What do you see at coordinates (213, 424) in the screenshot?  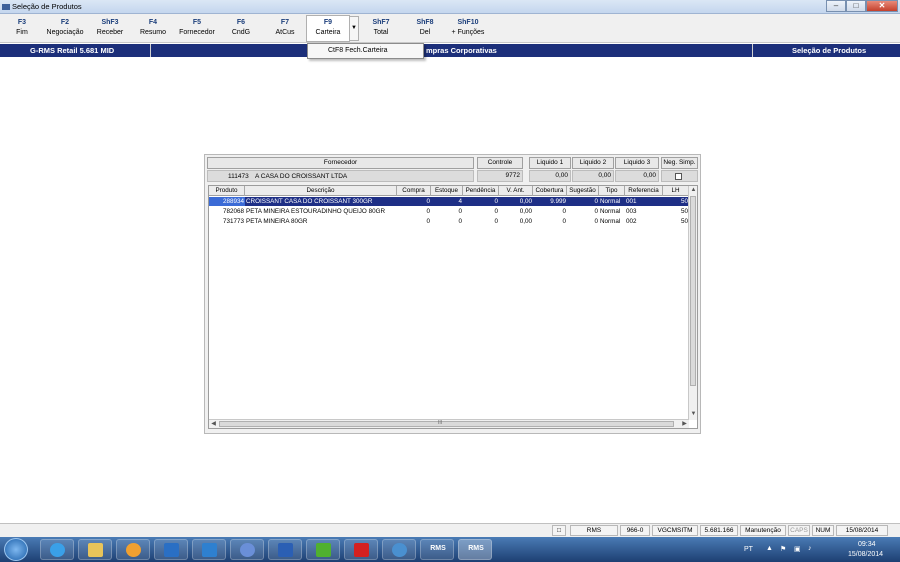 I see `scroll-left-icon: ◀` at bounding box center [213, 424].